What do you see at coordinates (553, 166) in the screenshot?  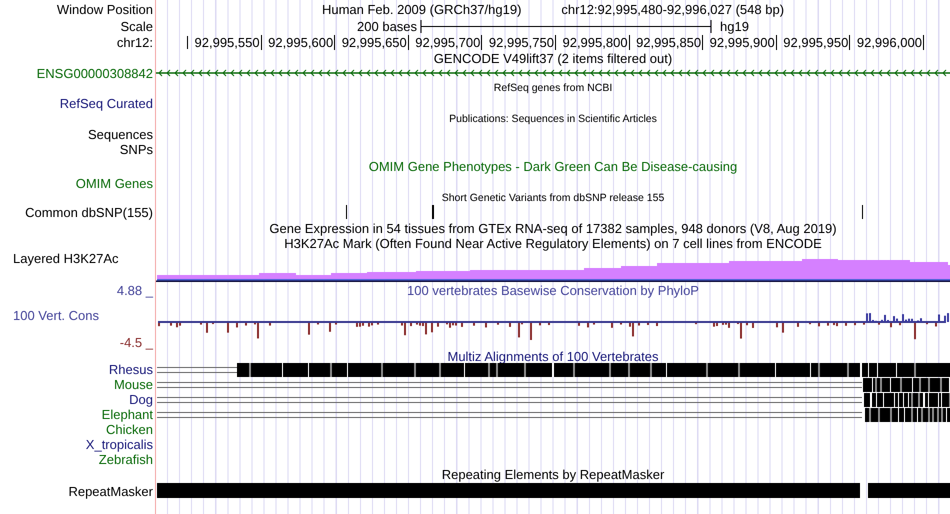 I see `track-title: OMIM Gene Phenotypes - Dark Green Can Be Disease-causing` at bounding box center [553, 166].